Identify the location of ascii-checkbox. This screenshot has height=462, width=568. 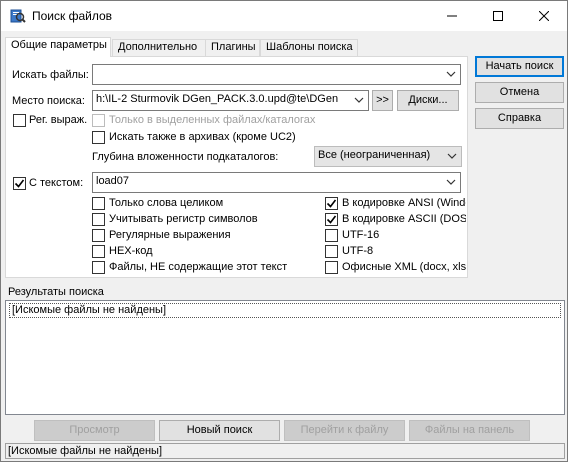
(331, 219).